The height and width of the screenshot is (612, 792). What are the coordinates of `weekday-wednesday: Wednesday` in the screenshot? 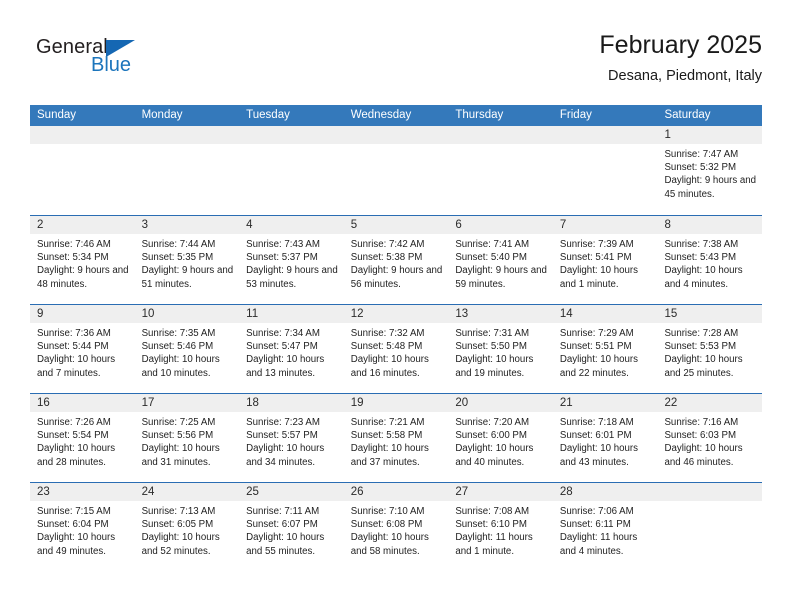 It's located at (381, 115).